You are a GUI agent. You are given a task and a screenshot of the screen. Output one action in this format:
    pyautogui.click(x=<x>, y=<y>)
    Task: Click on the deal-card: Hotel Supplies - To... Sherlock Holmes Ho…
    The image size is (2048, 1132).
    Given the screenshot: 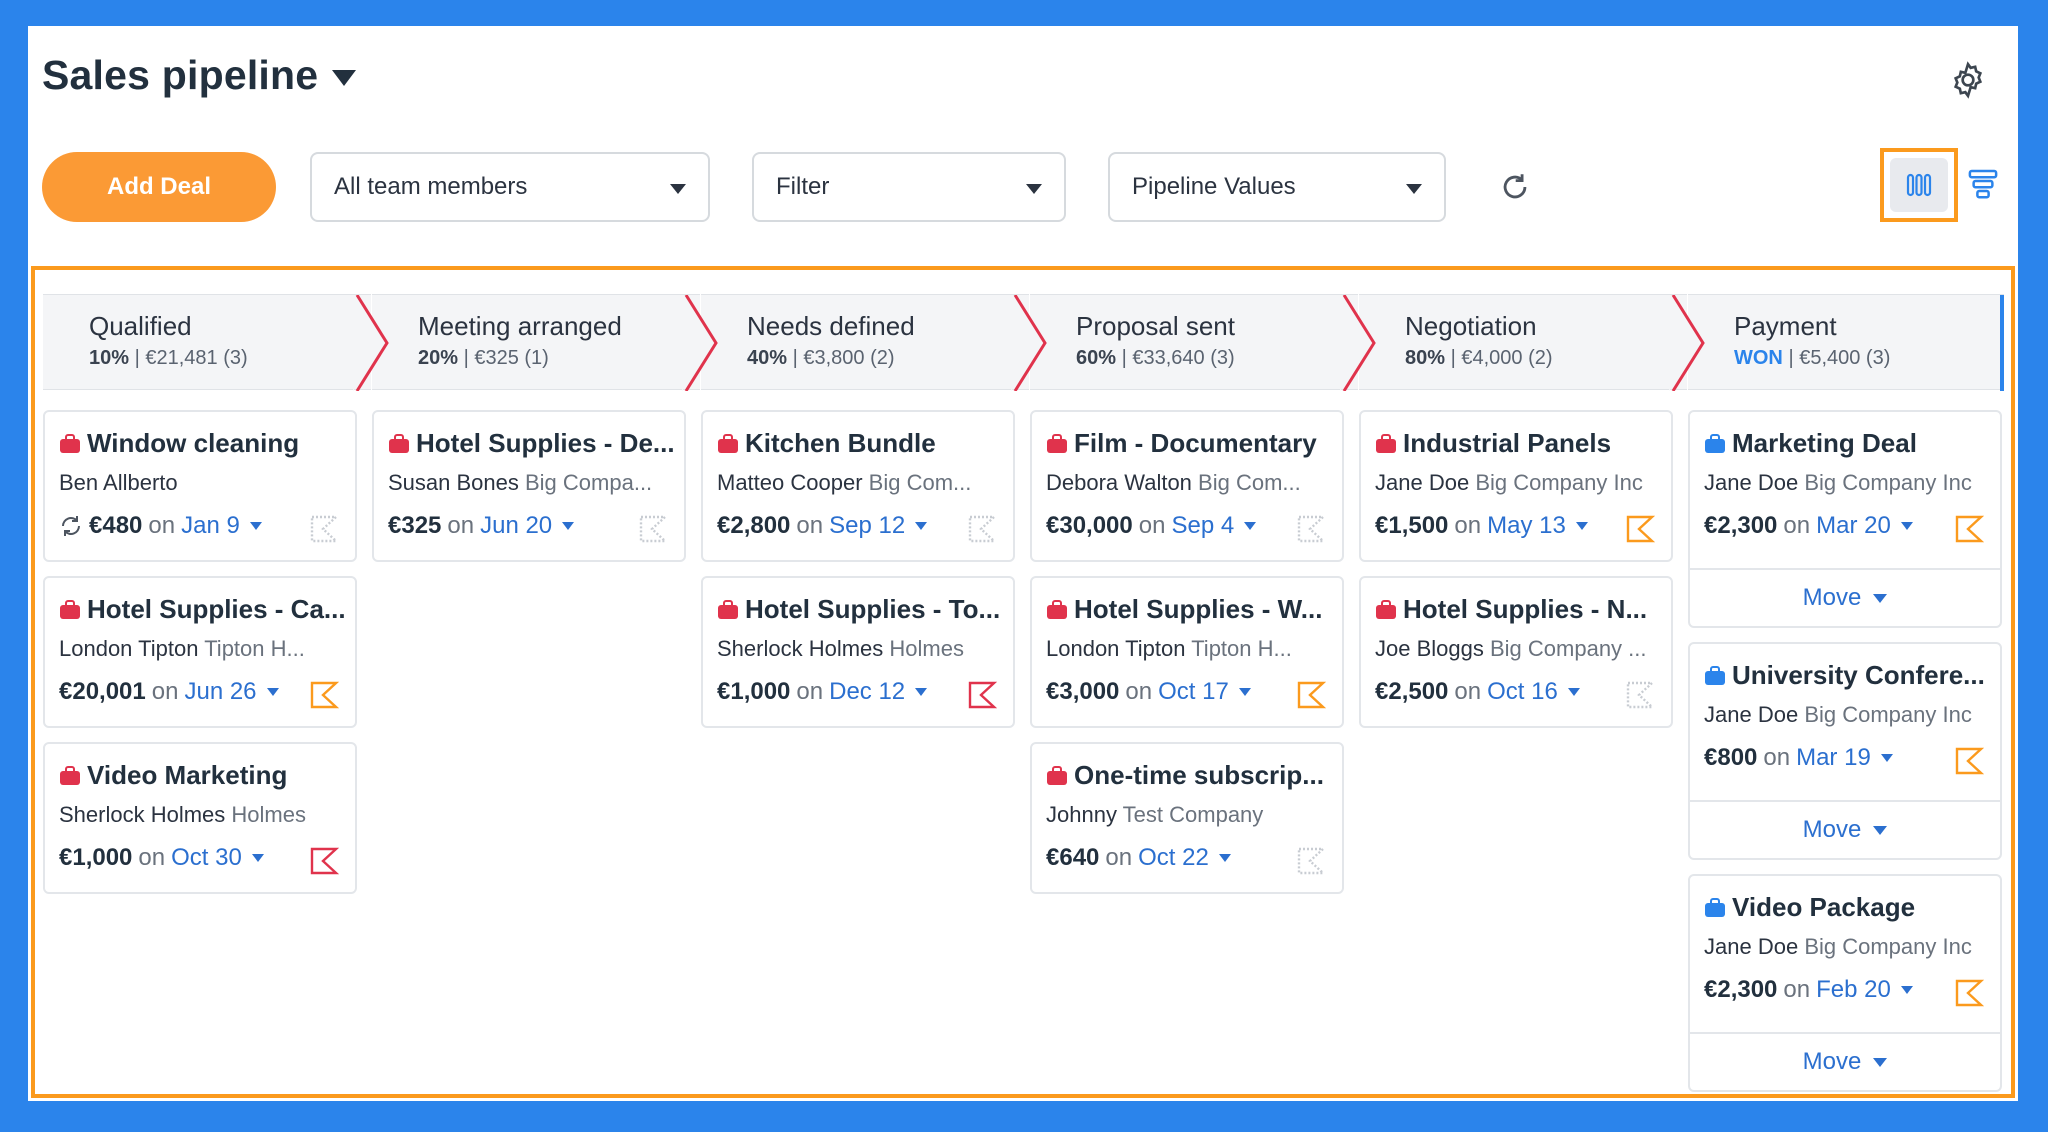 What is the action you would take?
    pyautogui.click(x=858, y=652)
    